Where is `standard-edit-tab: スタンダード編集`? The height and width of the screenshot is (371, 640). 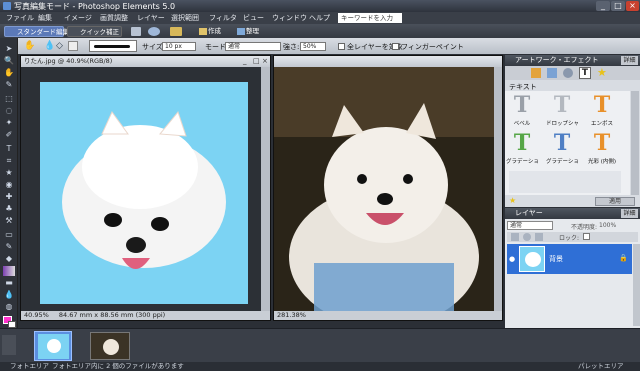
standard-edit-tab: スタンダード編集 is located at coordinates (36, 31).